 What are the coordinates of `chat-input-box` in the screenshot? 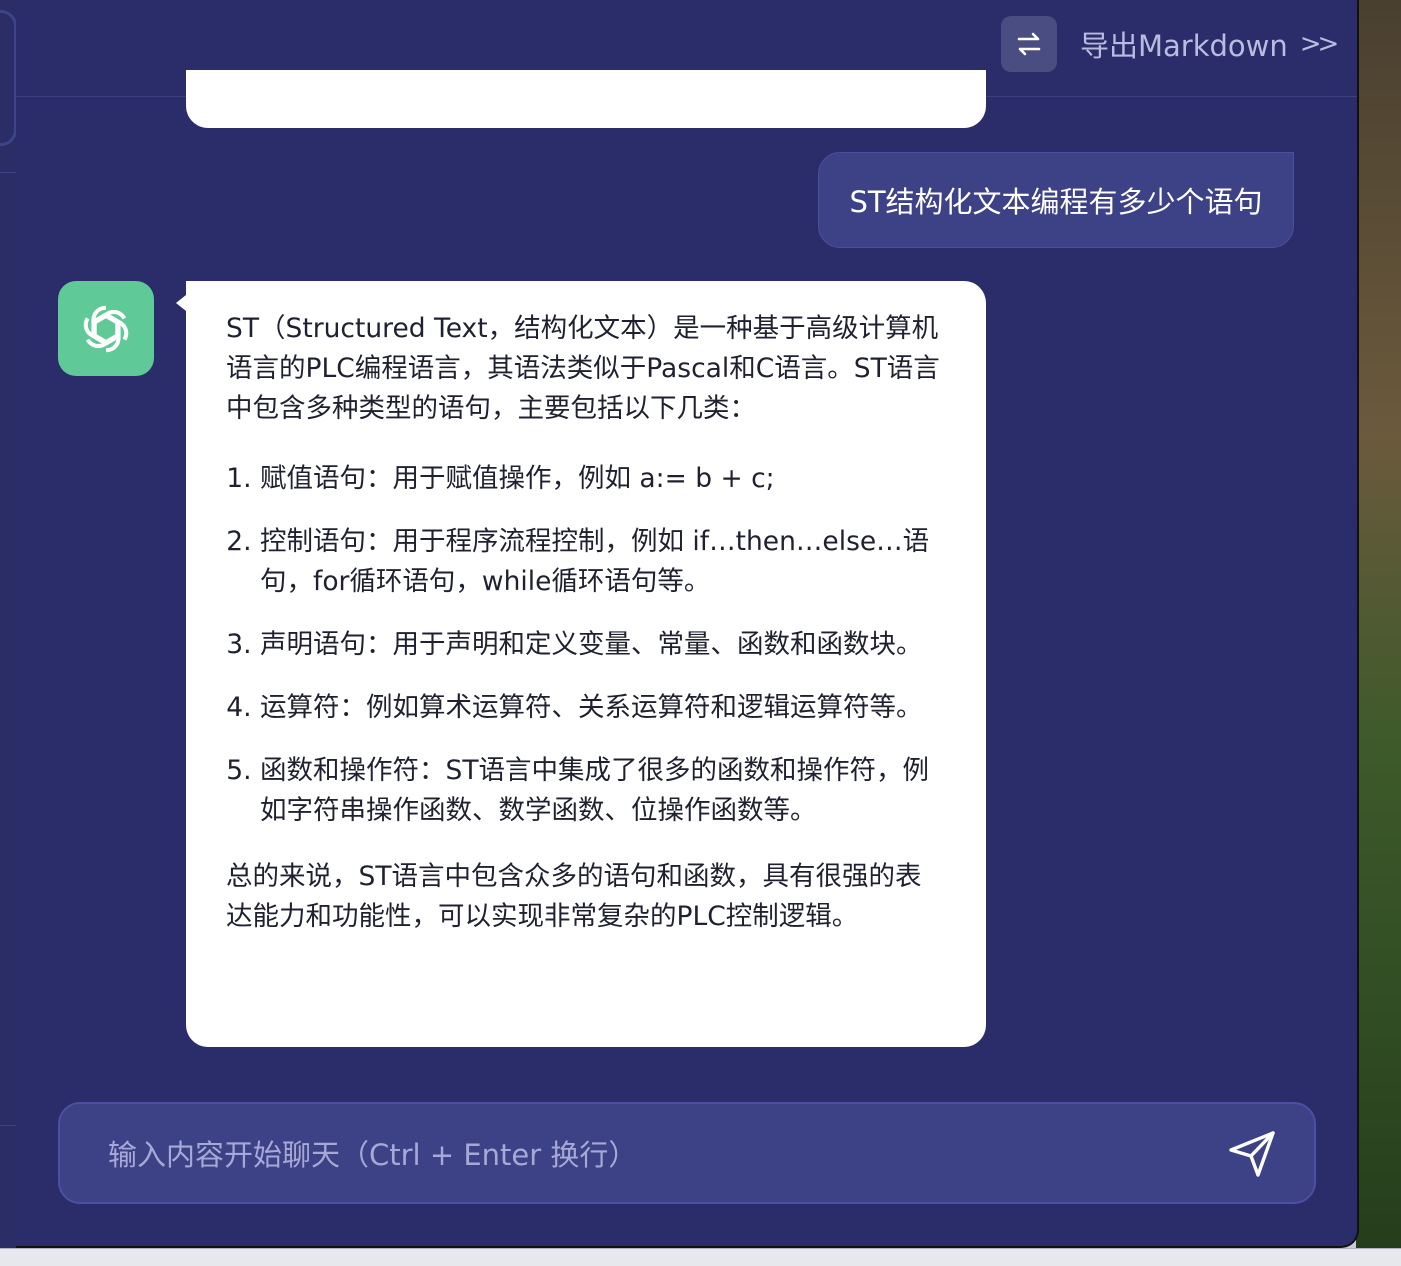 It's located at (687, 1153).